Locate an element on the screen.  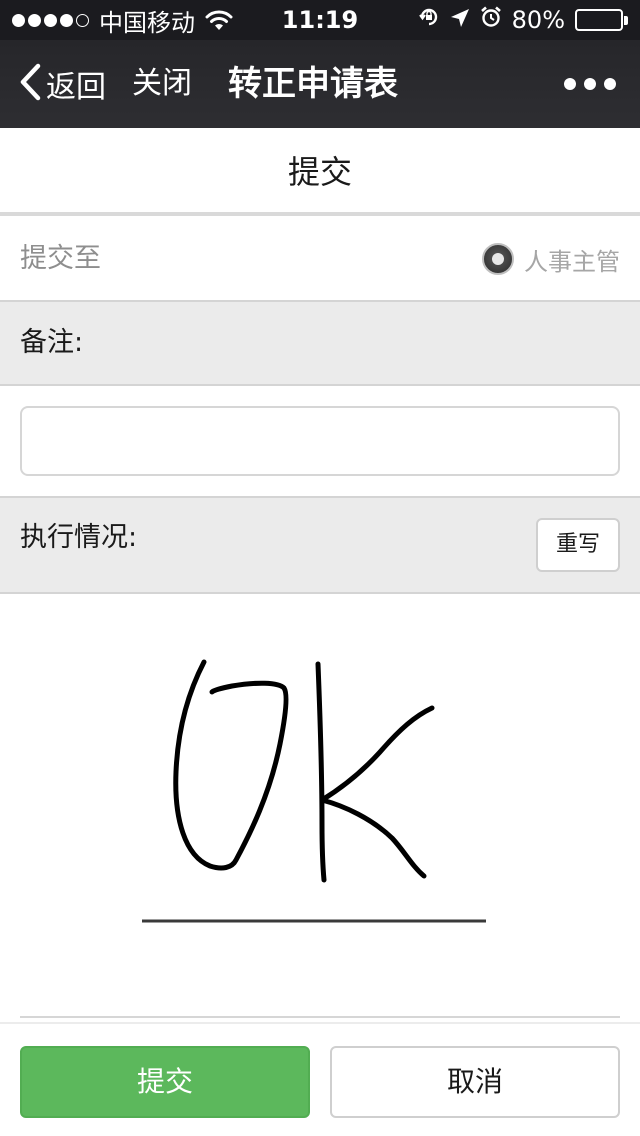
status-left: 中国移动 is located at coordinates (122, 20).